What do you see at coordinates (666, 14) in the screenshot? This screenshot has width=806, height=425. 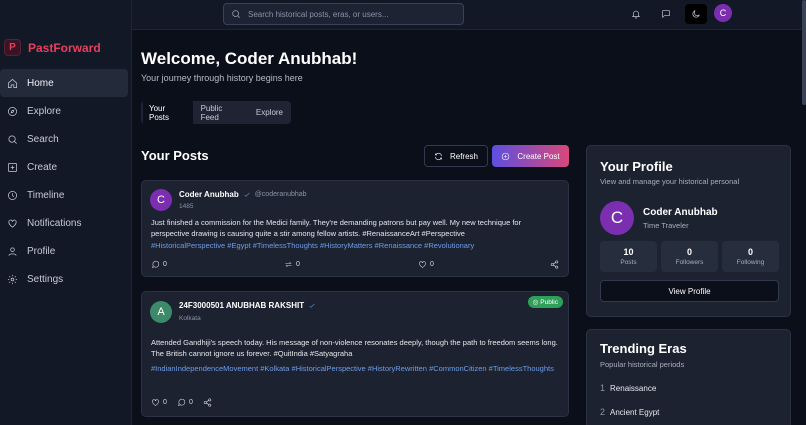 I see `message-icon` at bounding box center [666, 14].